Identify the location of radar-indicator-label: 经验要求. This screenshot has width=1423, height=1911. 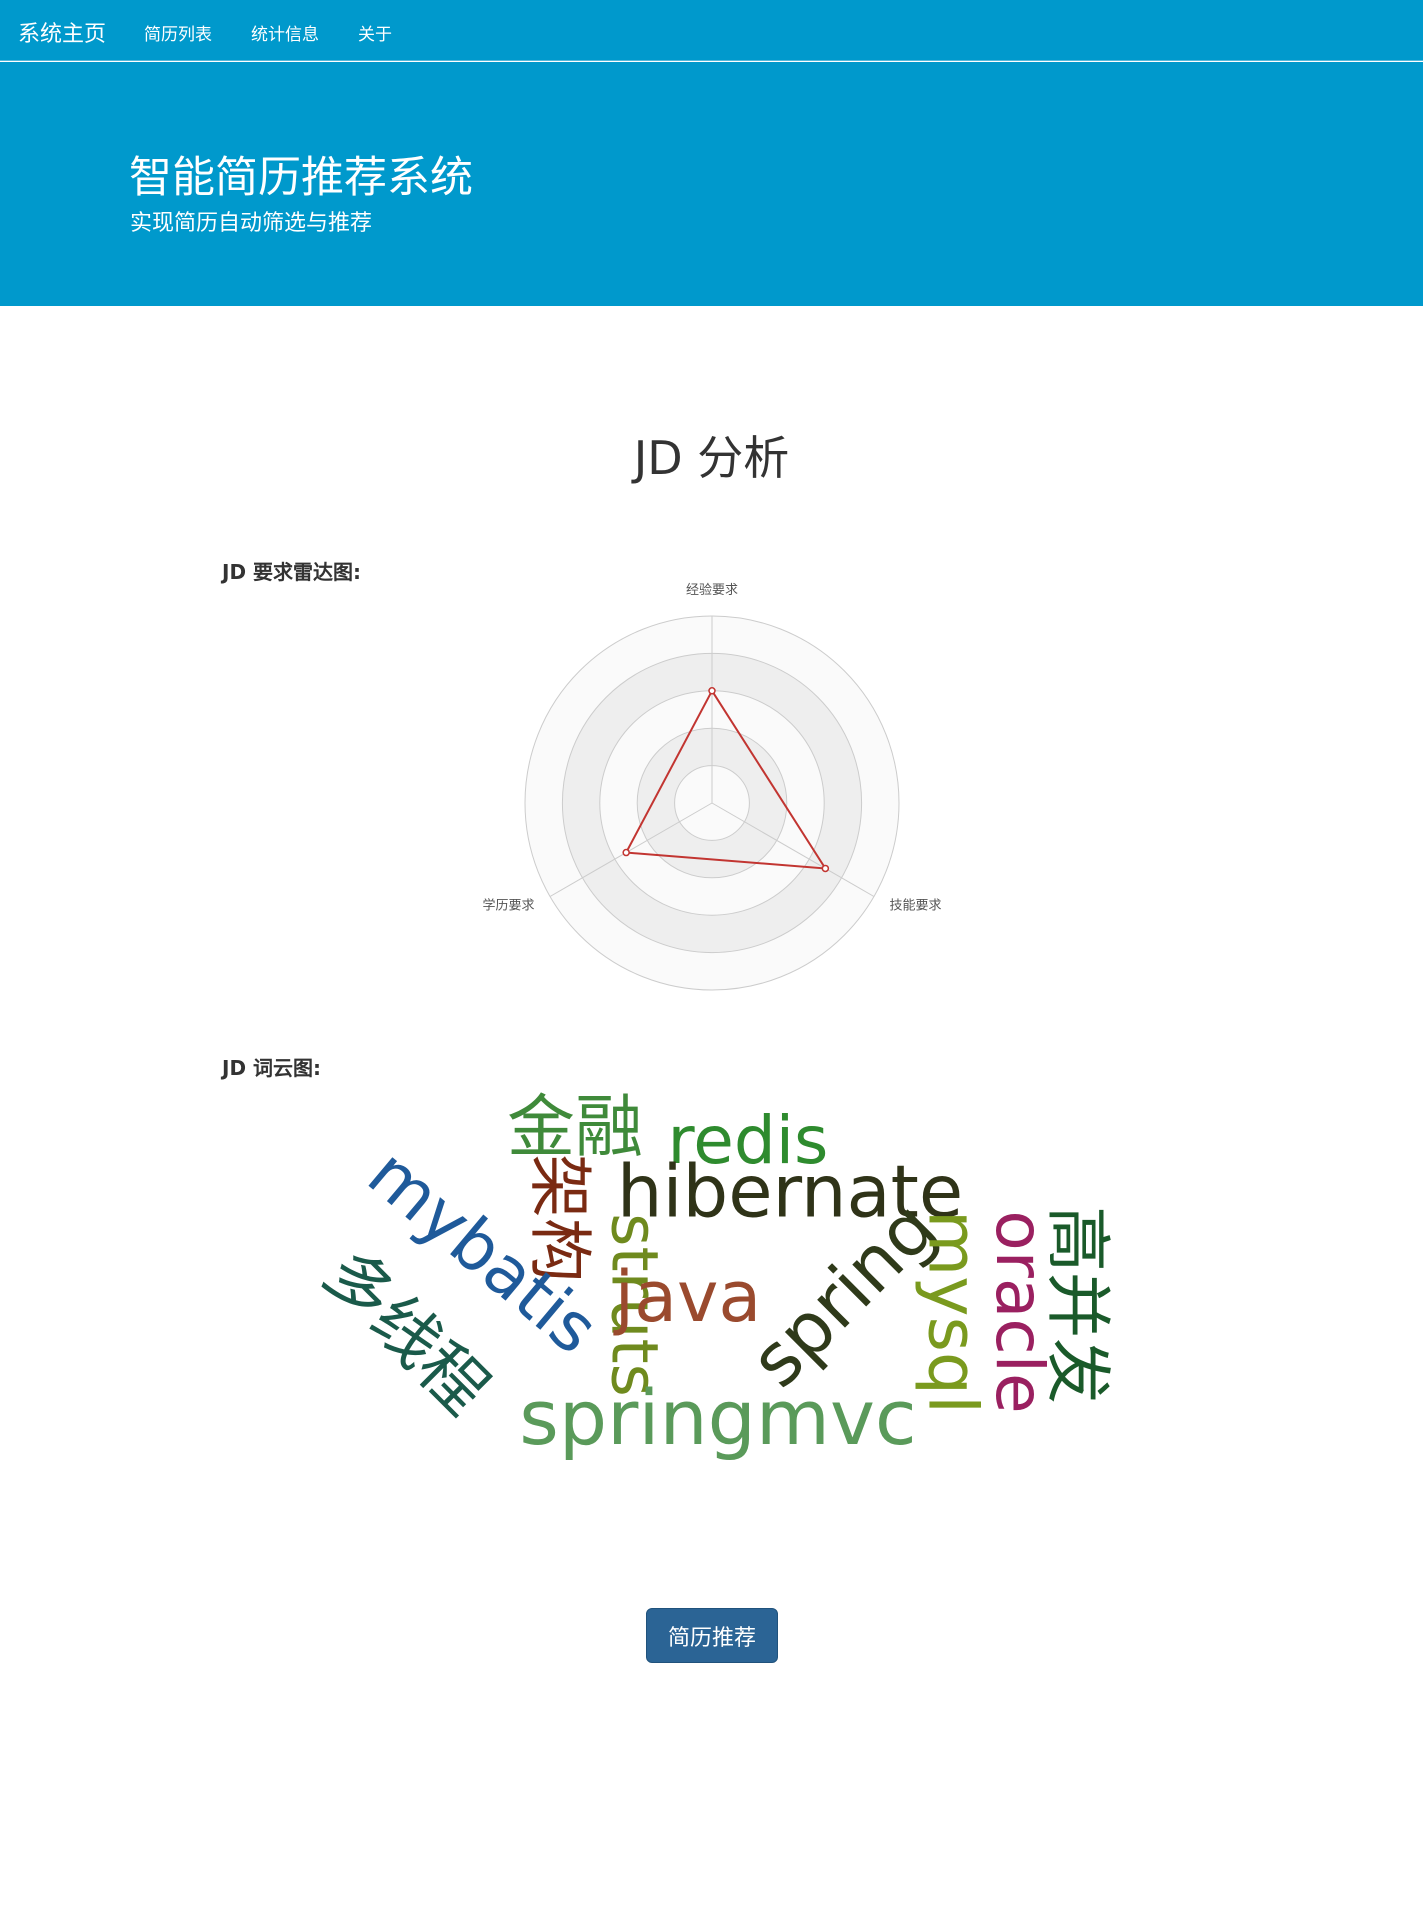
(712, 590).